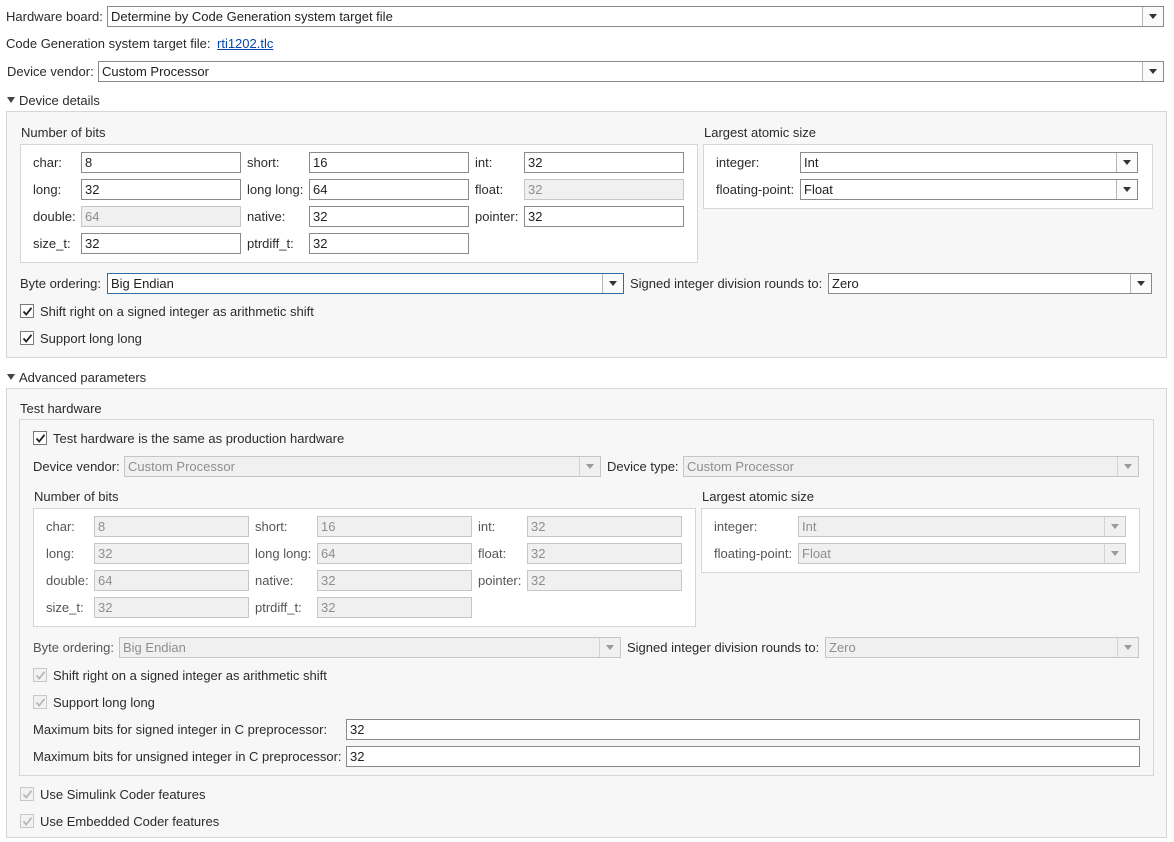 This screenshot has width=1174, height=842. I want to click on test-shift-right-checkbox, so click(40, 675).